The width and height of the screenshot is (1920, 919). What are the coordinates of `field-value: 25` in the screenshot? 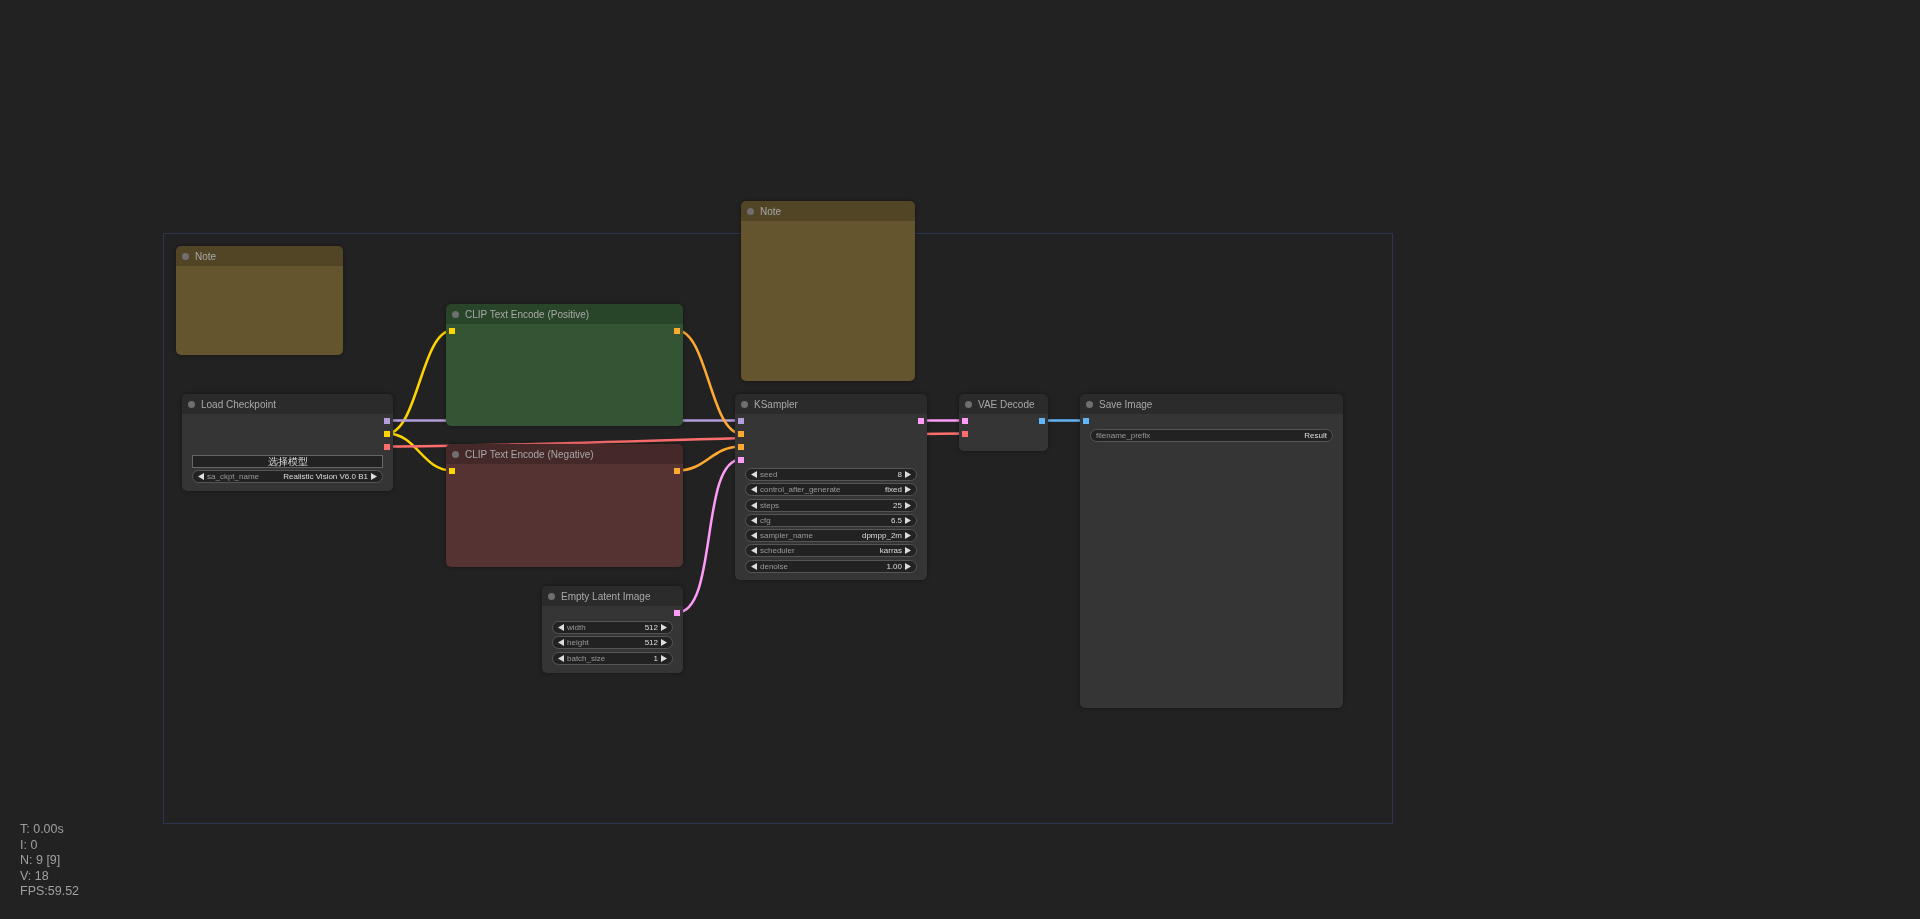 It's located at (897, 505).